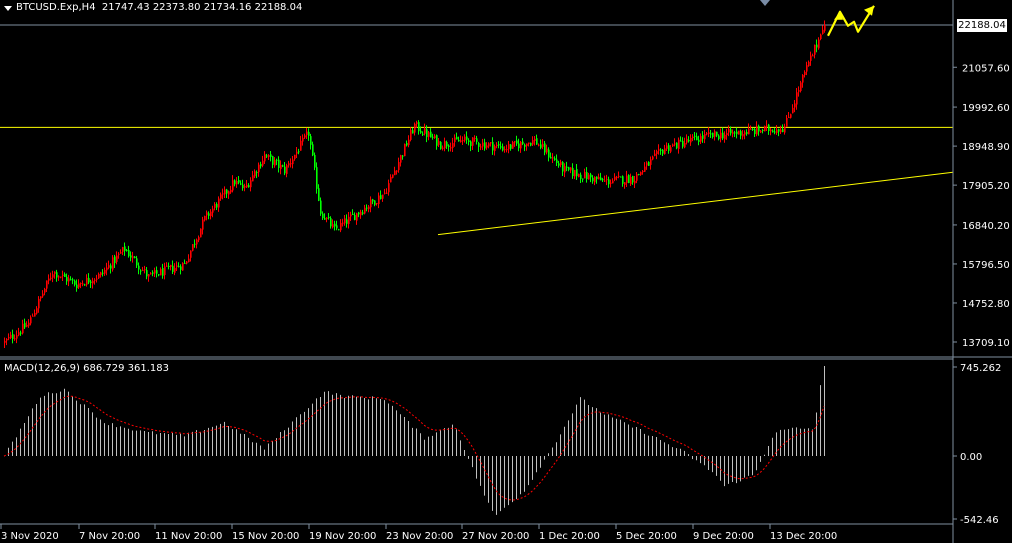 Image resolution: width=1012 pixels, height=543 pixels. I want to click on macd-tick-label: 745.262, so click(980, 368).